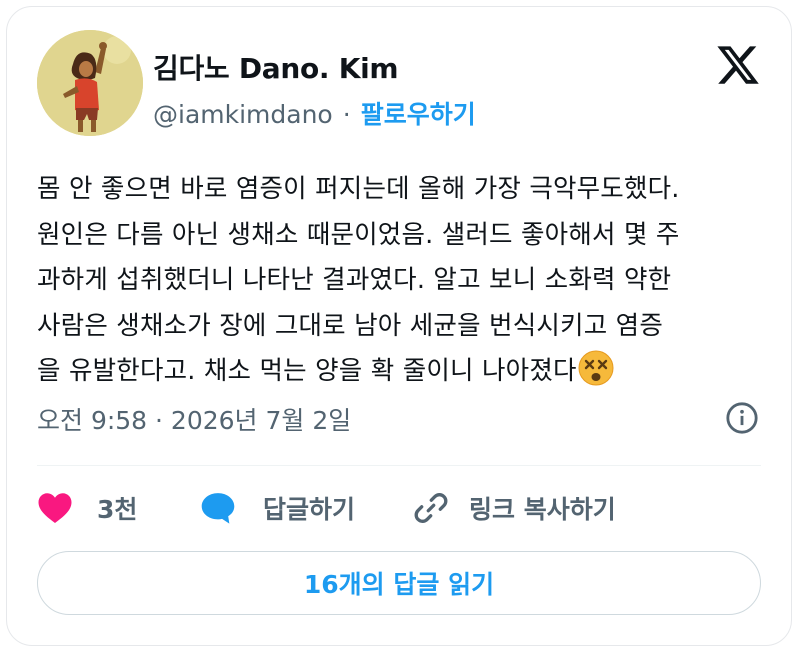 This screenshot has width=800, height=654. I want to click on copy-link-button: 링크 복사하기, so click(514, 508).